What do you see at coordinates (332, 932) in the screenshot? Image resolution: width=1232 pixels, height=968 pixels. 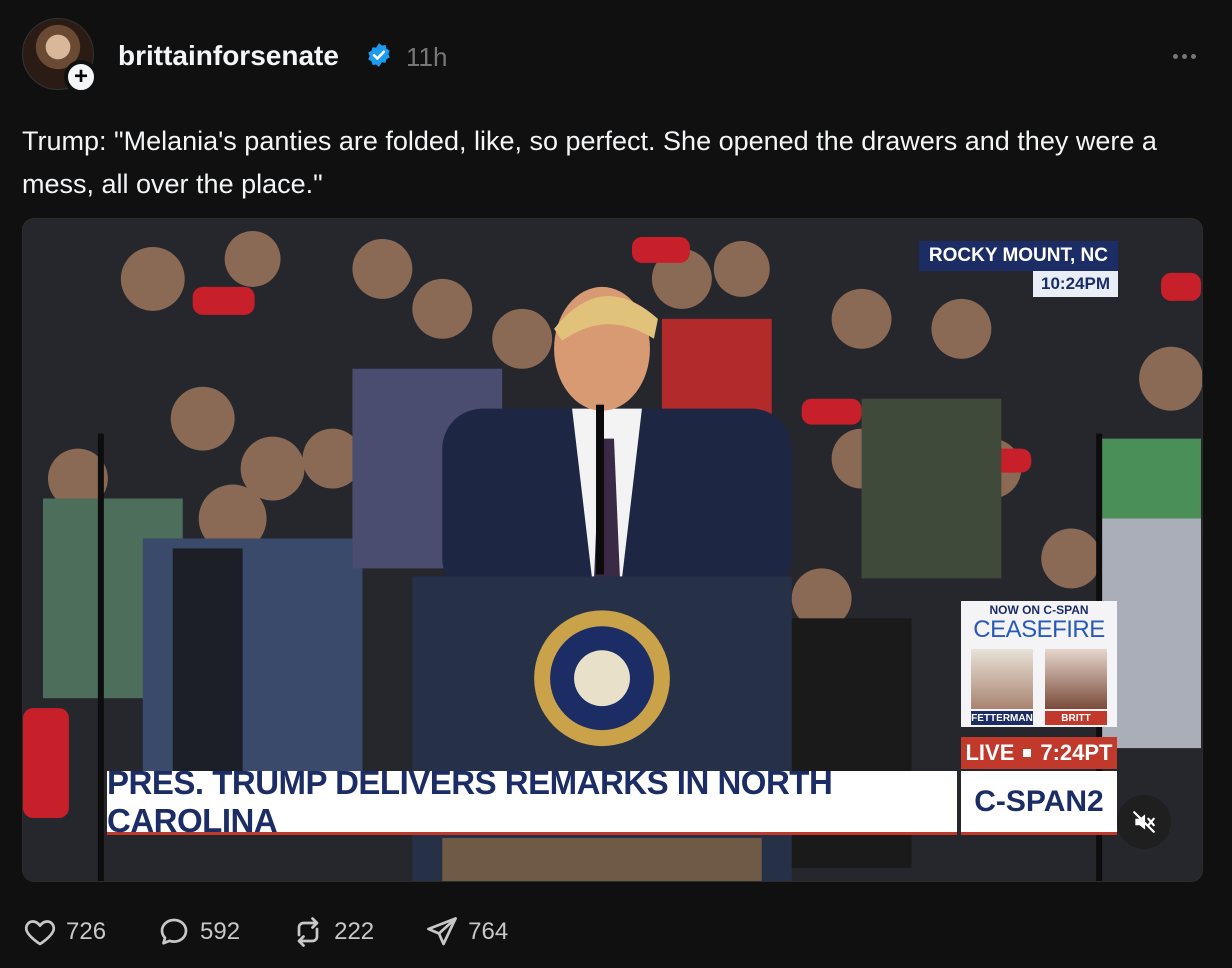 I see `repost-button: 222` at bounding box center [332, 932].